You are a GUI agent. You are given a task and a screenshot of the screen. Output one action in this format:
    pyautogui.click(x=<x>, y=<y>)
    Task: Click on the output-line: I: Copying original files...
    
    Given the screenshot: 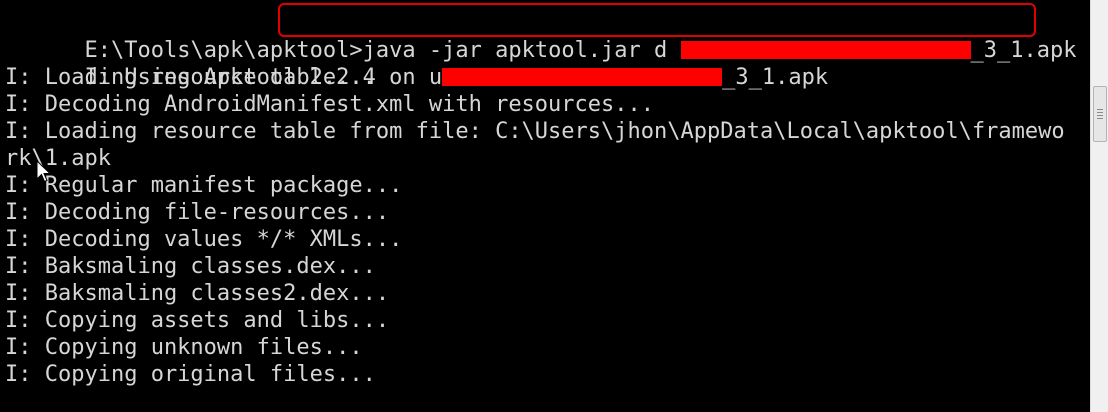 What is the action you would take?
    pyautogui.click(x=190, y=374)
    